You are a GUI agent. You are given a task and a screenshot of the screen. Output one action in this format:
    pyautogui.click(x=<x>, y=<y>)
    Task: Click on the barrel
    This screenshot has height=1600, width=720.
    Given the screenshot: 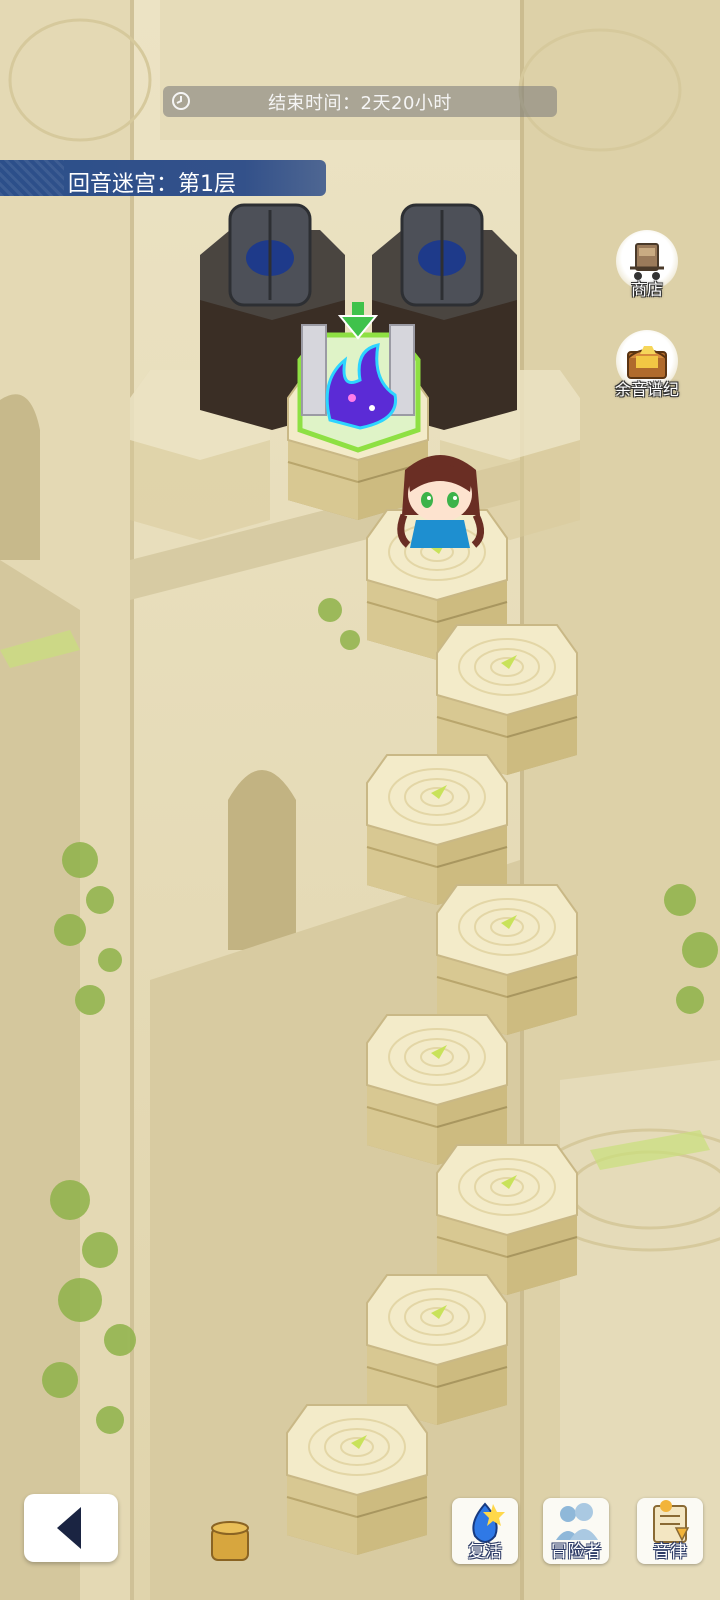 What is the action you would take?
    pyautogui.click(x=230, y=1541)
    